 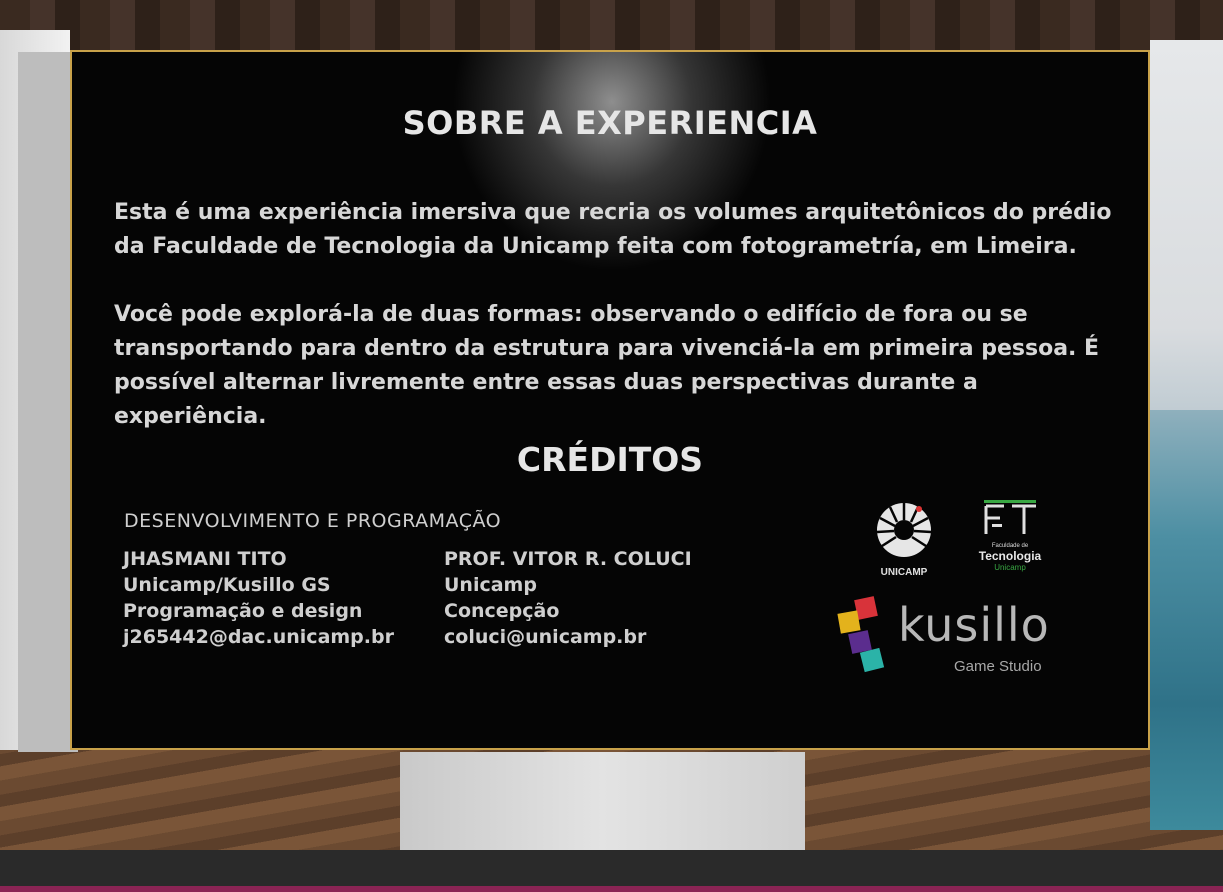 I want to click on left-wall-panel, so click(x=48, y=402).